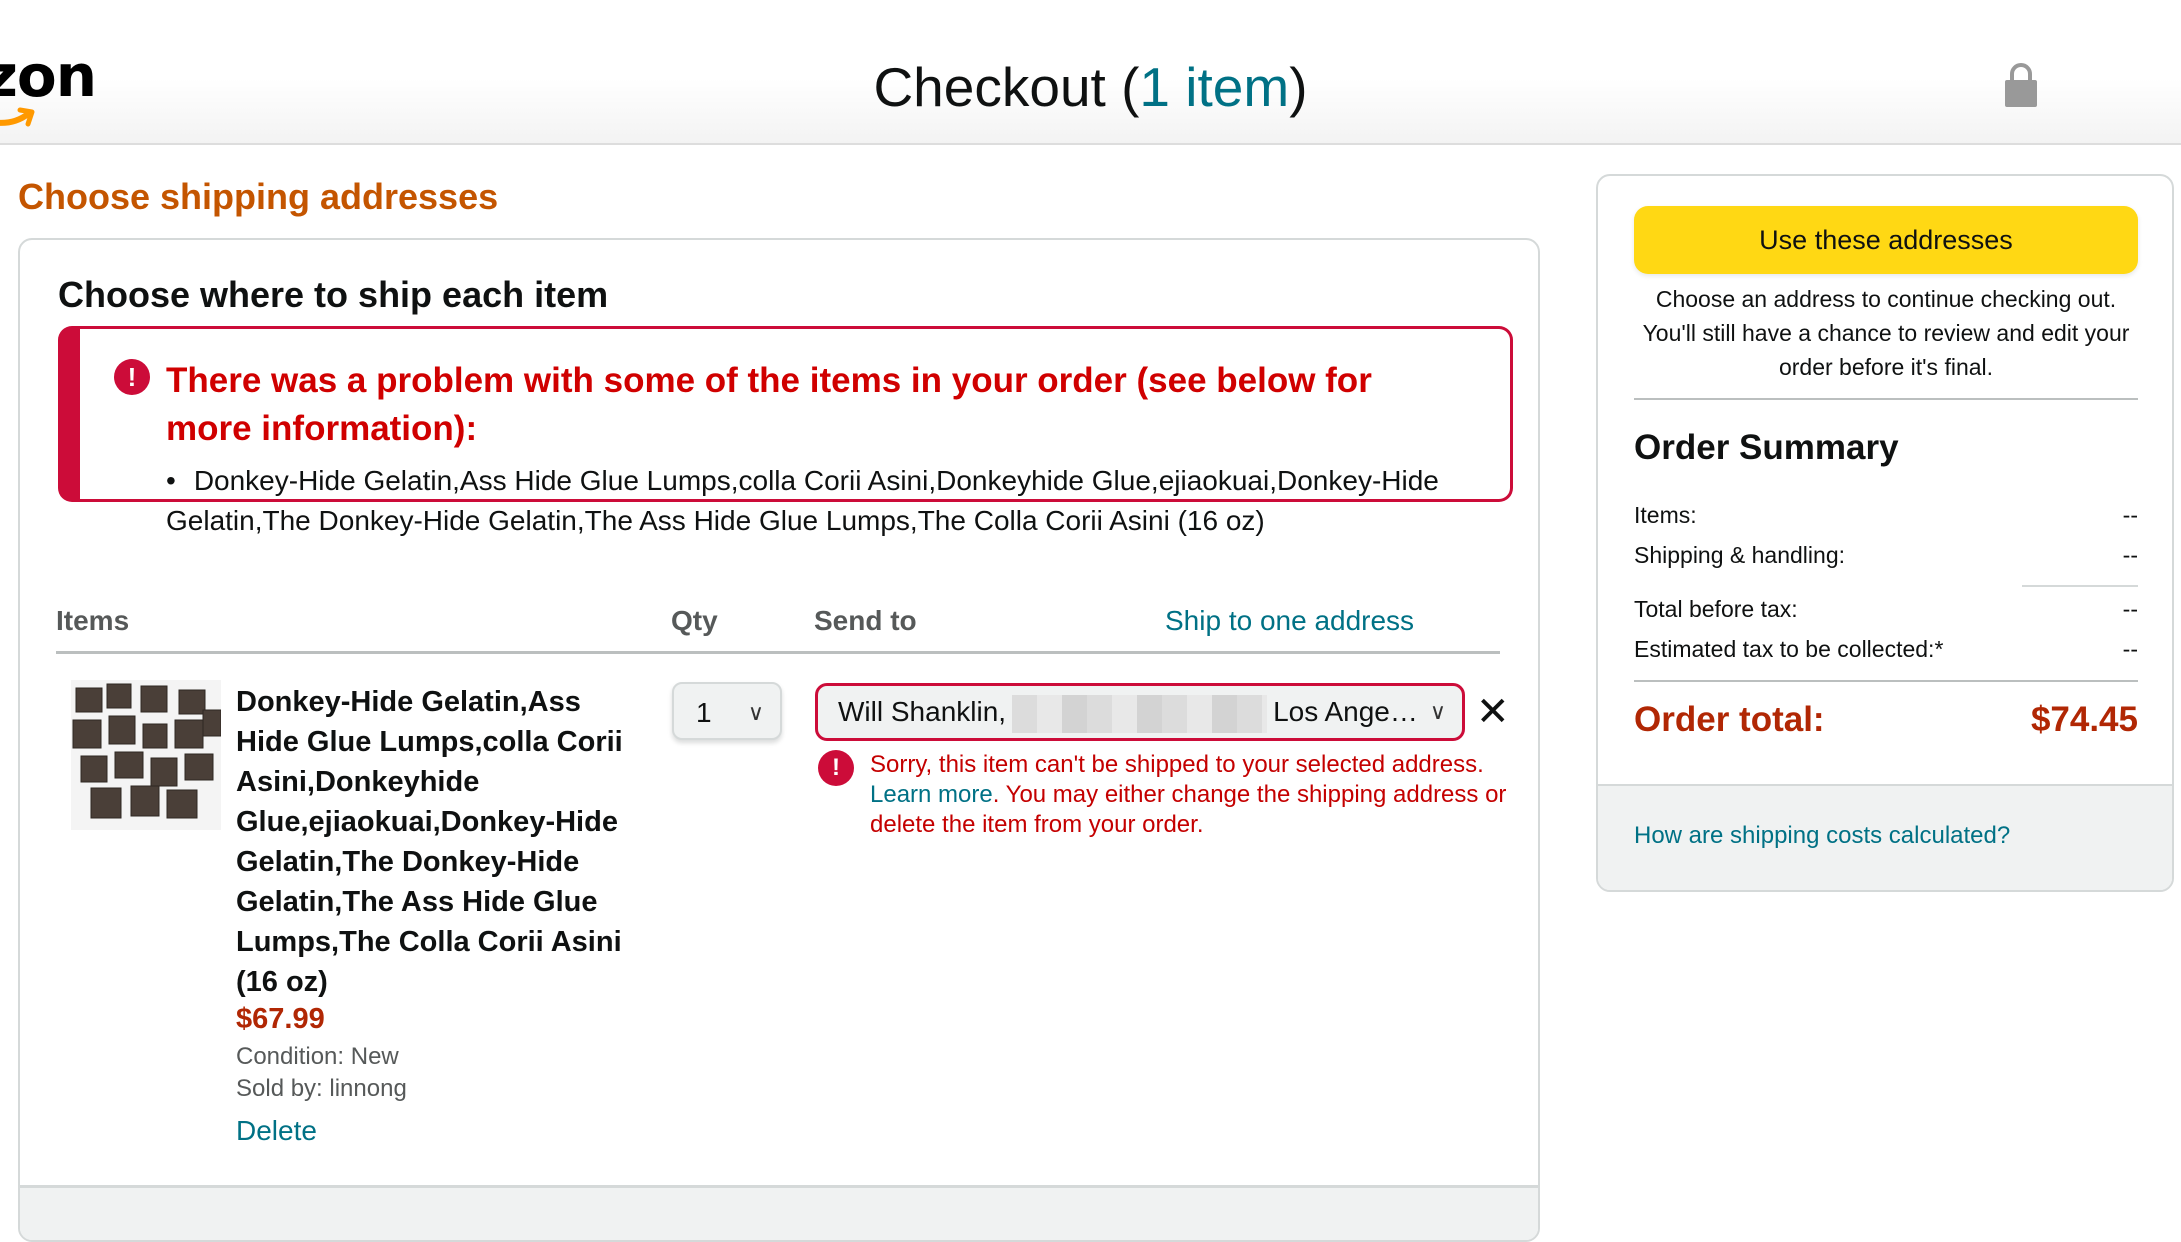  I want to click on address-select: Will Shanklin, Los Ange… ∨, so click(1140, 712).